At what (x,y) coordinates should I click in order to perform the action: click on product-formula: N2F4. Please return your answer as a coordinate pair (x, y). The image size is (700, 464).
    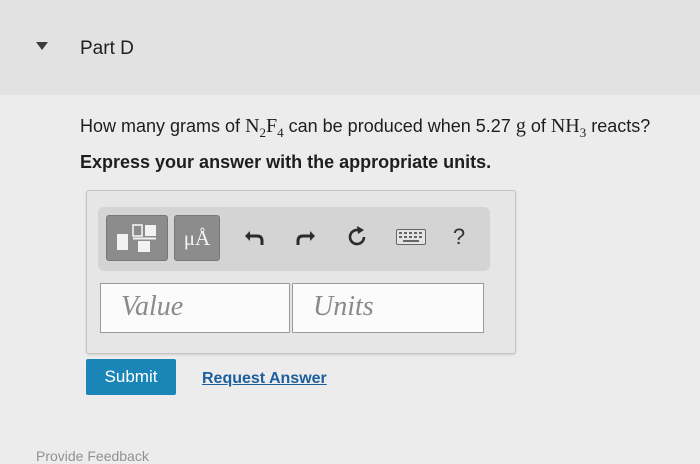
    Looking at the image, I should click on (264, 127).